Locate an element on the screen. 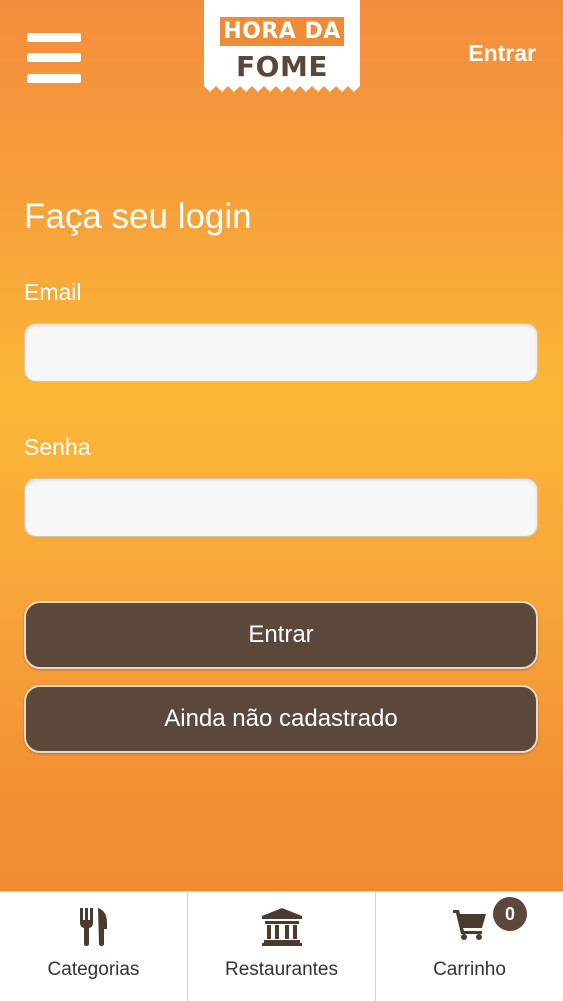  utensils-icon is located at coordinates (94, 929).